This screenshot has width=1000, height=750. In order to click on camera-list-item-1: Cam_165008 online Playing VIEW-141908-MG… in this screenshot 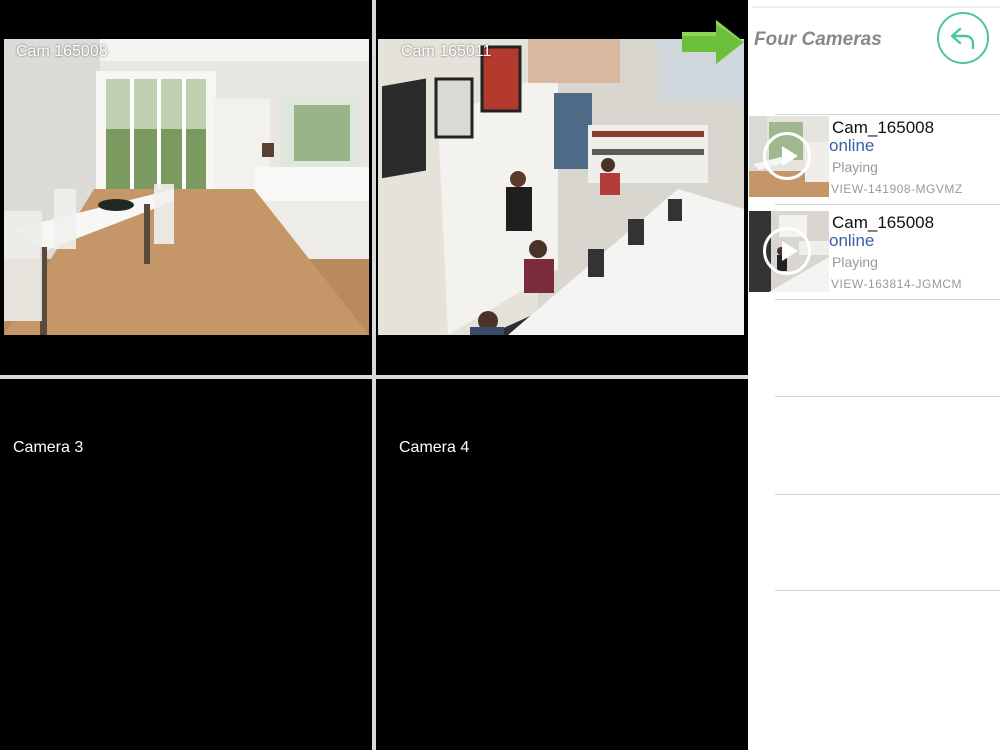, I will do `click(874, 159)`.